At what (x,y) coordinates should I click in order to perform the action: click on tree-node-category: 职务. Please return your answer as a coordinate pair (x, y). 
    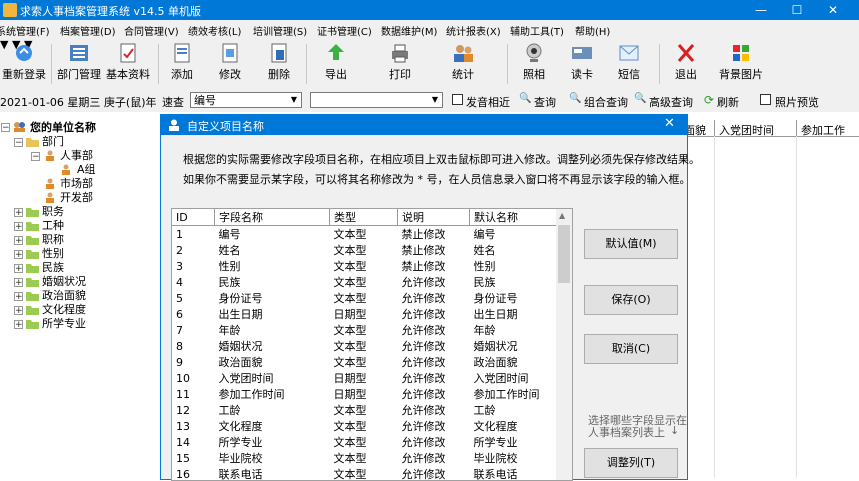
    Looking at the image, I should click on (53, 212).